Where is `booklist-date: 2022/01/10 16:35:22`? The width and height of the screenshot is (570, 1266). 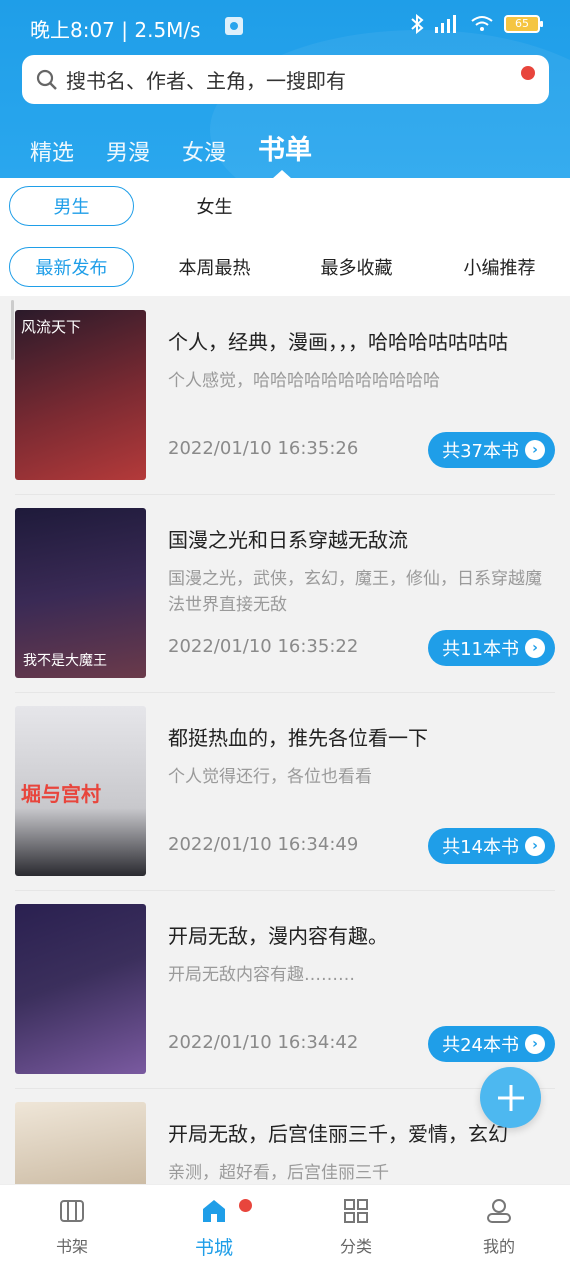
booklist-date: 2022/01/10 16:35:22 is located at coordinates (263, 646).